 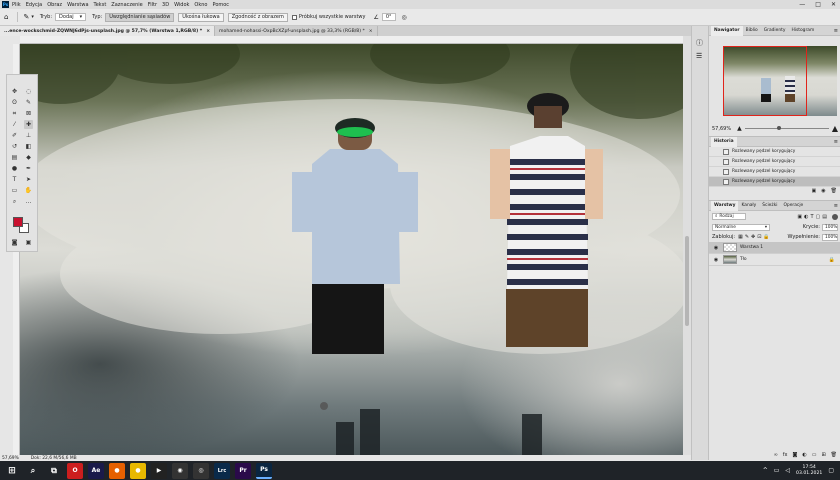 What do you see at coordinates (774, 248) in the screenshot?
I see `layer-row-warstwa-1: ◉ Warstwa 1` at bounding box center [774, 248].